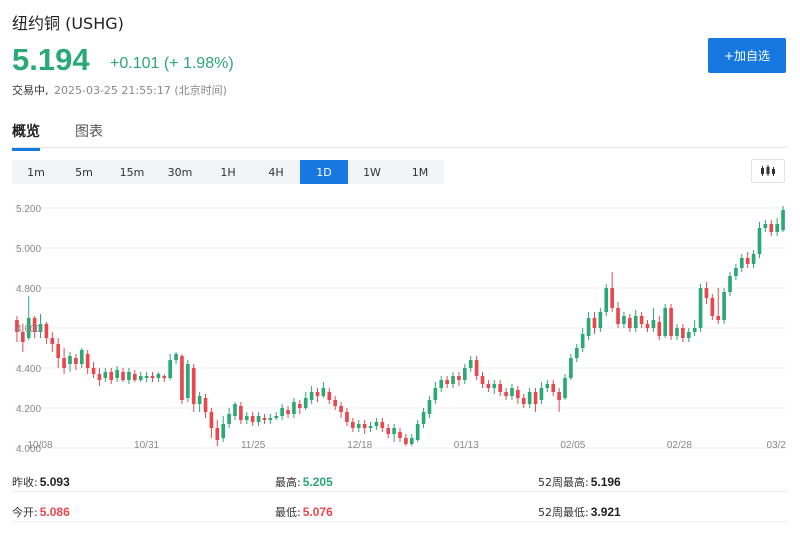 Image resolution: width=800 pixels, height=540 pixels. Describe the element at coordinates (41, 512) in the screenshot. I see `stat-open: 今开: 5.086` at that location.